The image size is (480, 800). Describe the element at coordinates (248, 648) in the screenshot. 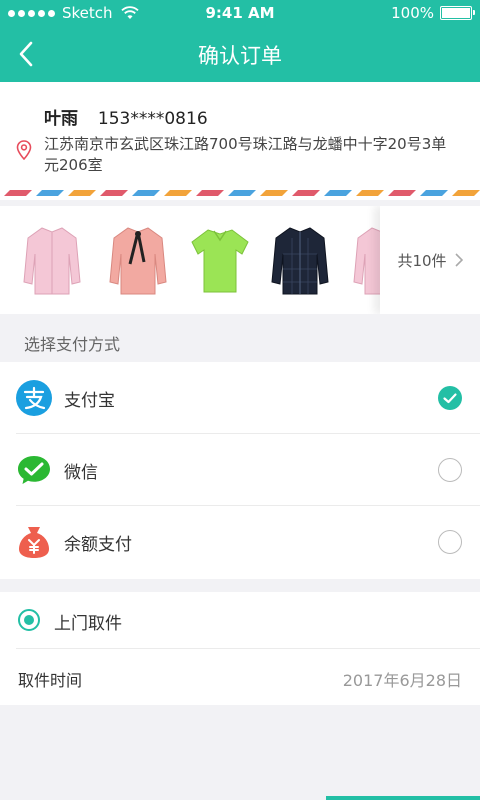

I see `divider` at that location.